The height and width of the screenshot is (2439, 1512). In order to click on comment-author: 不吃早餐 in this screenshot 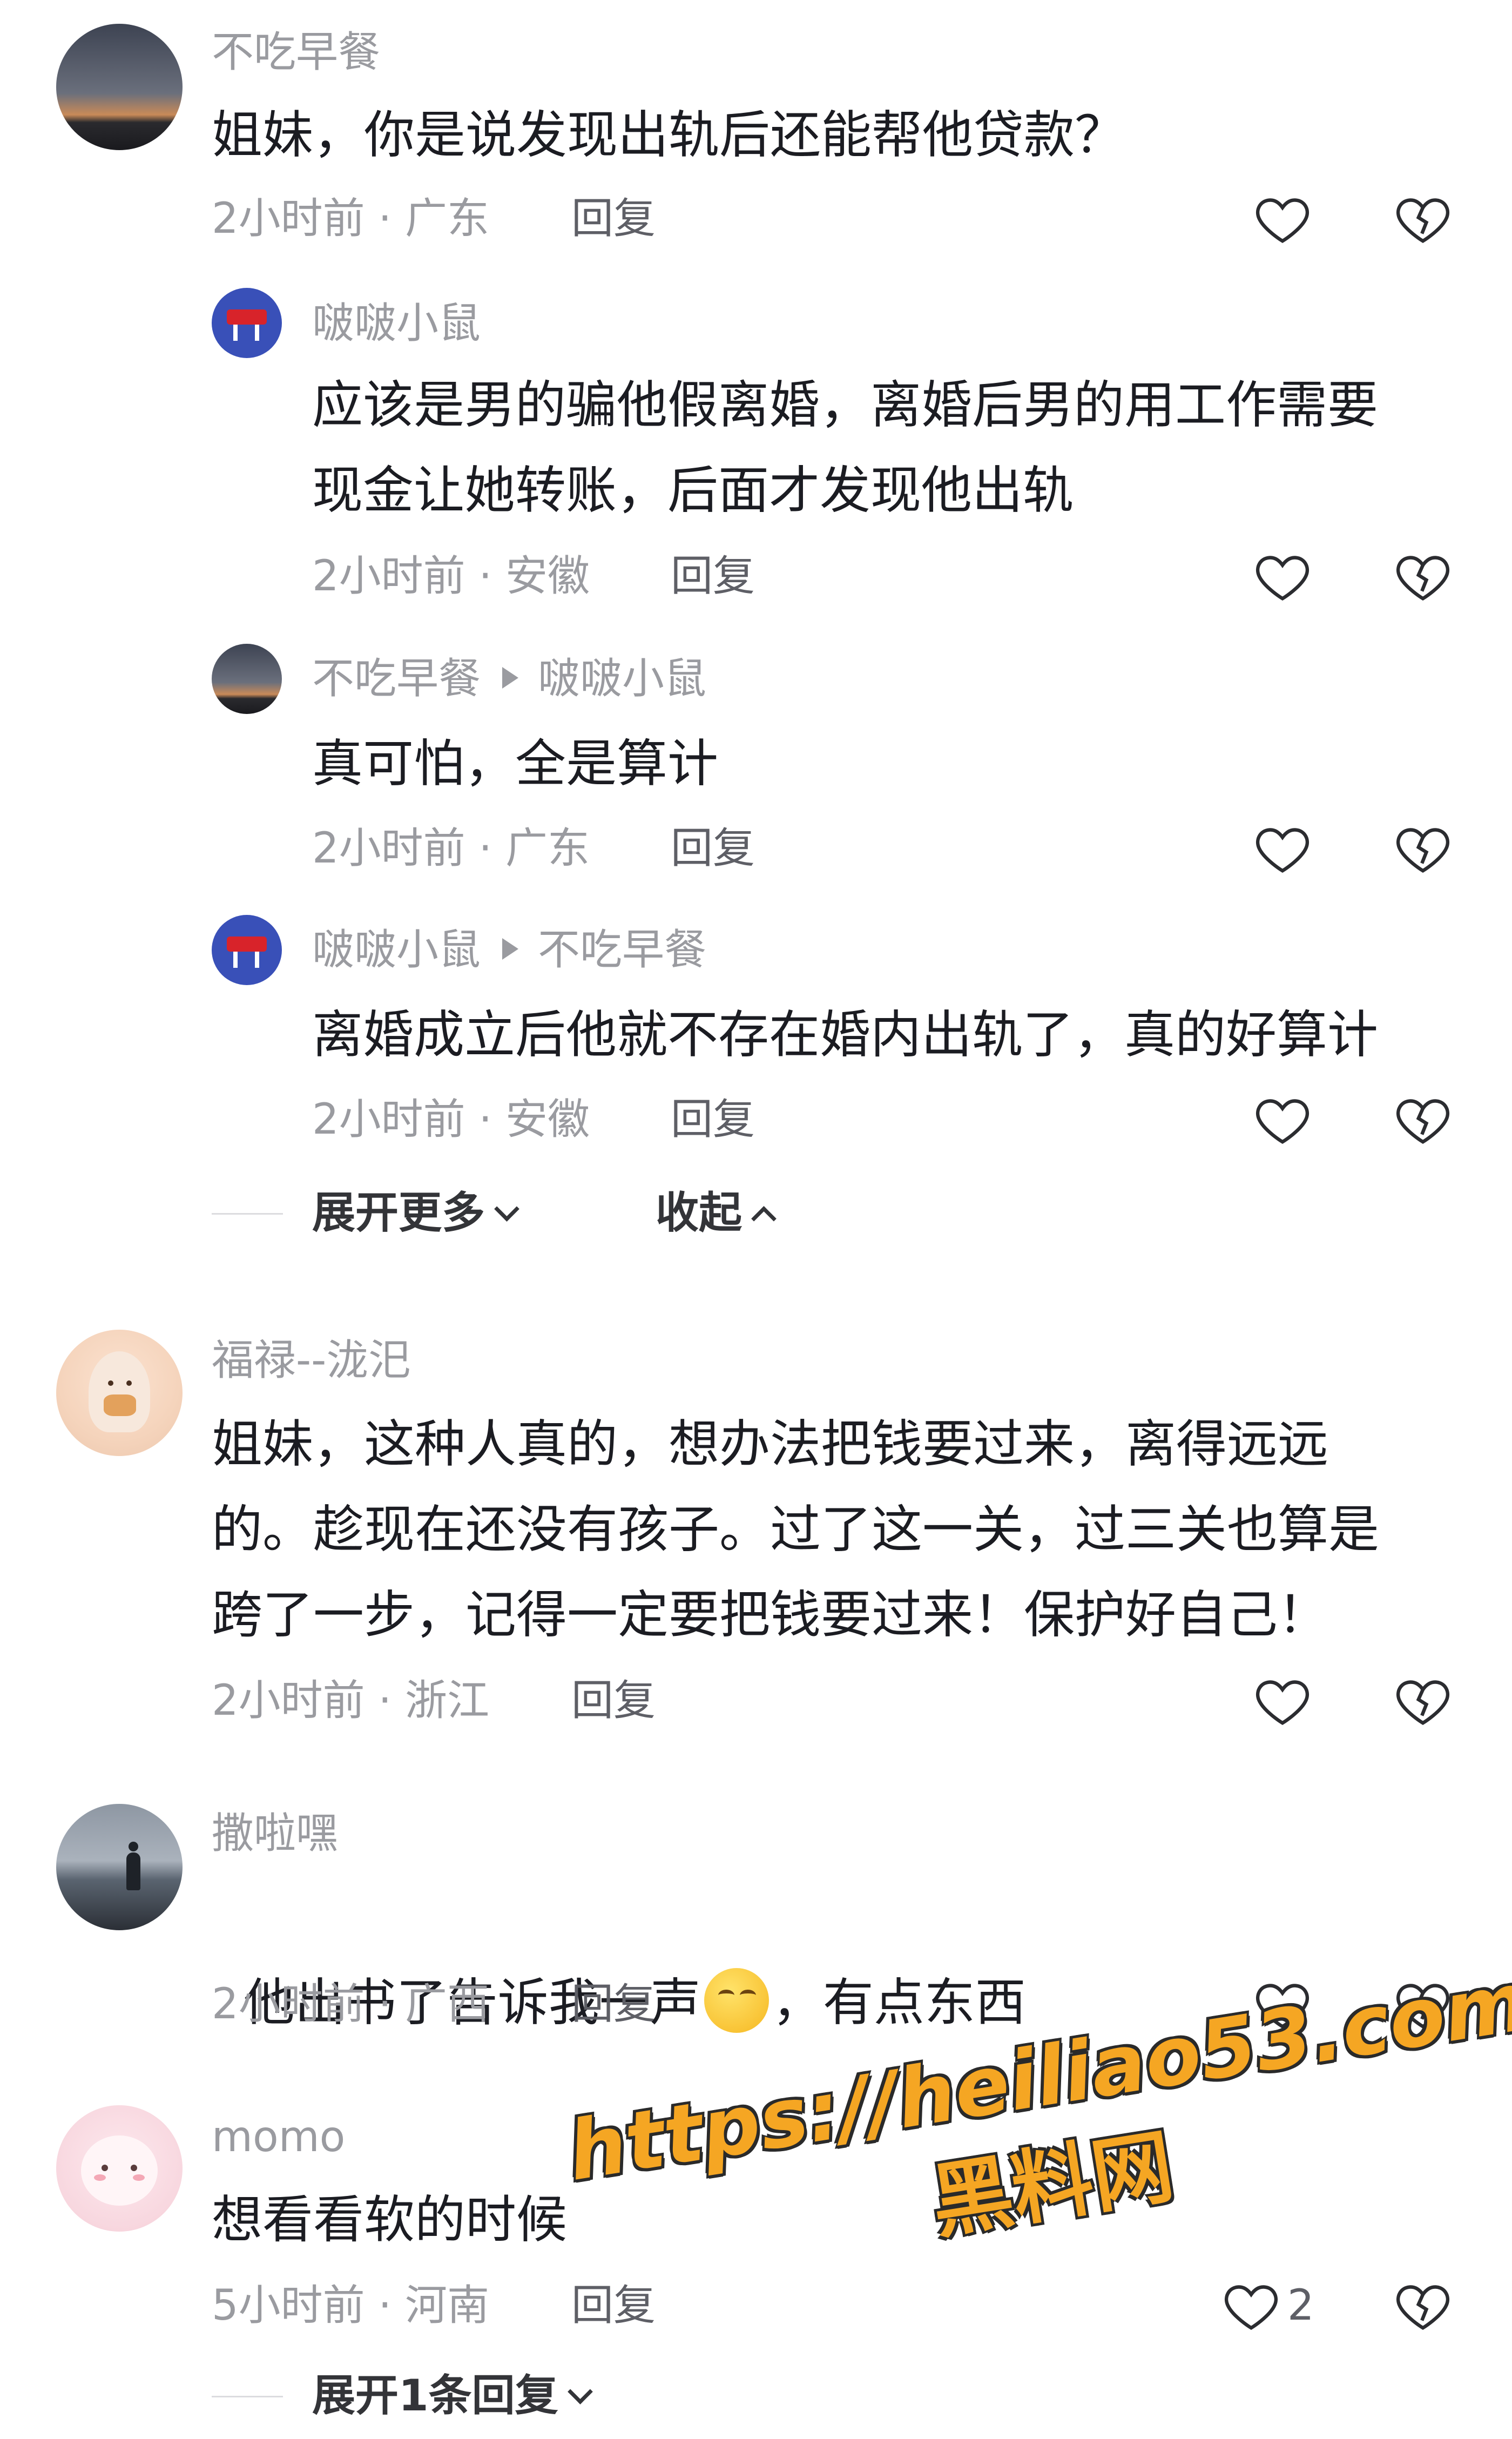, I will do `click(296, 52)`.